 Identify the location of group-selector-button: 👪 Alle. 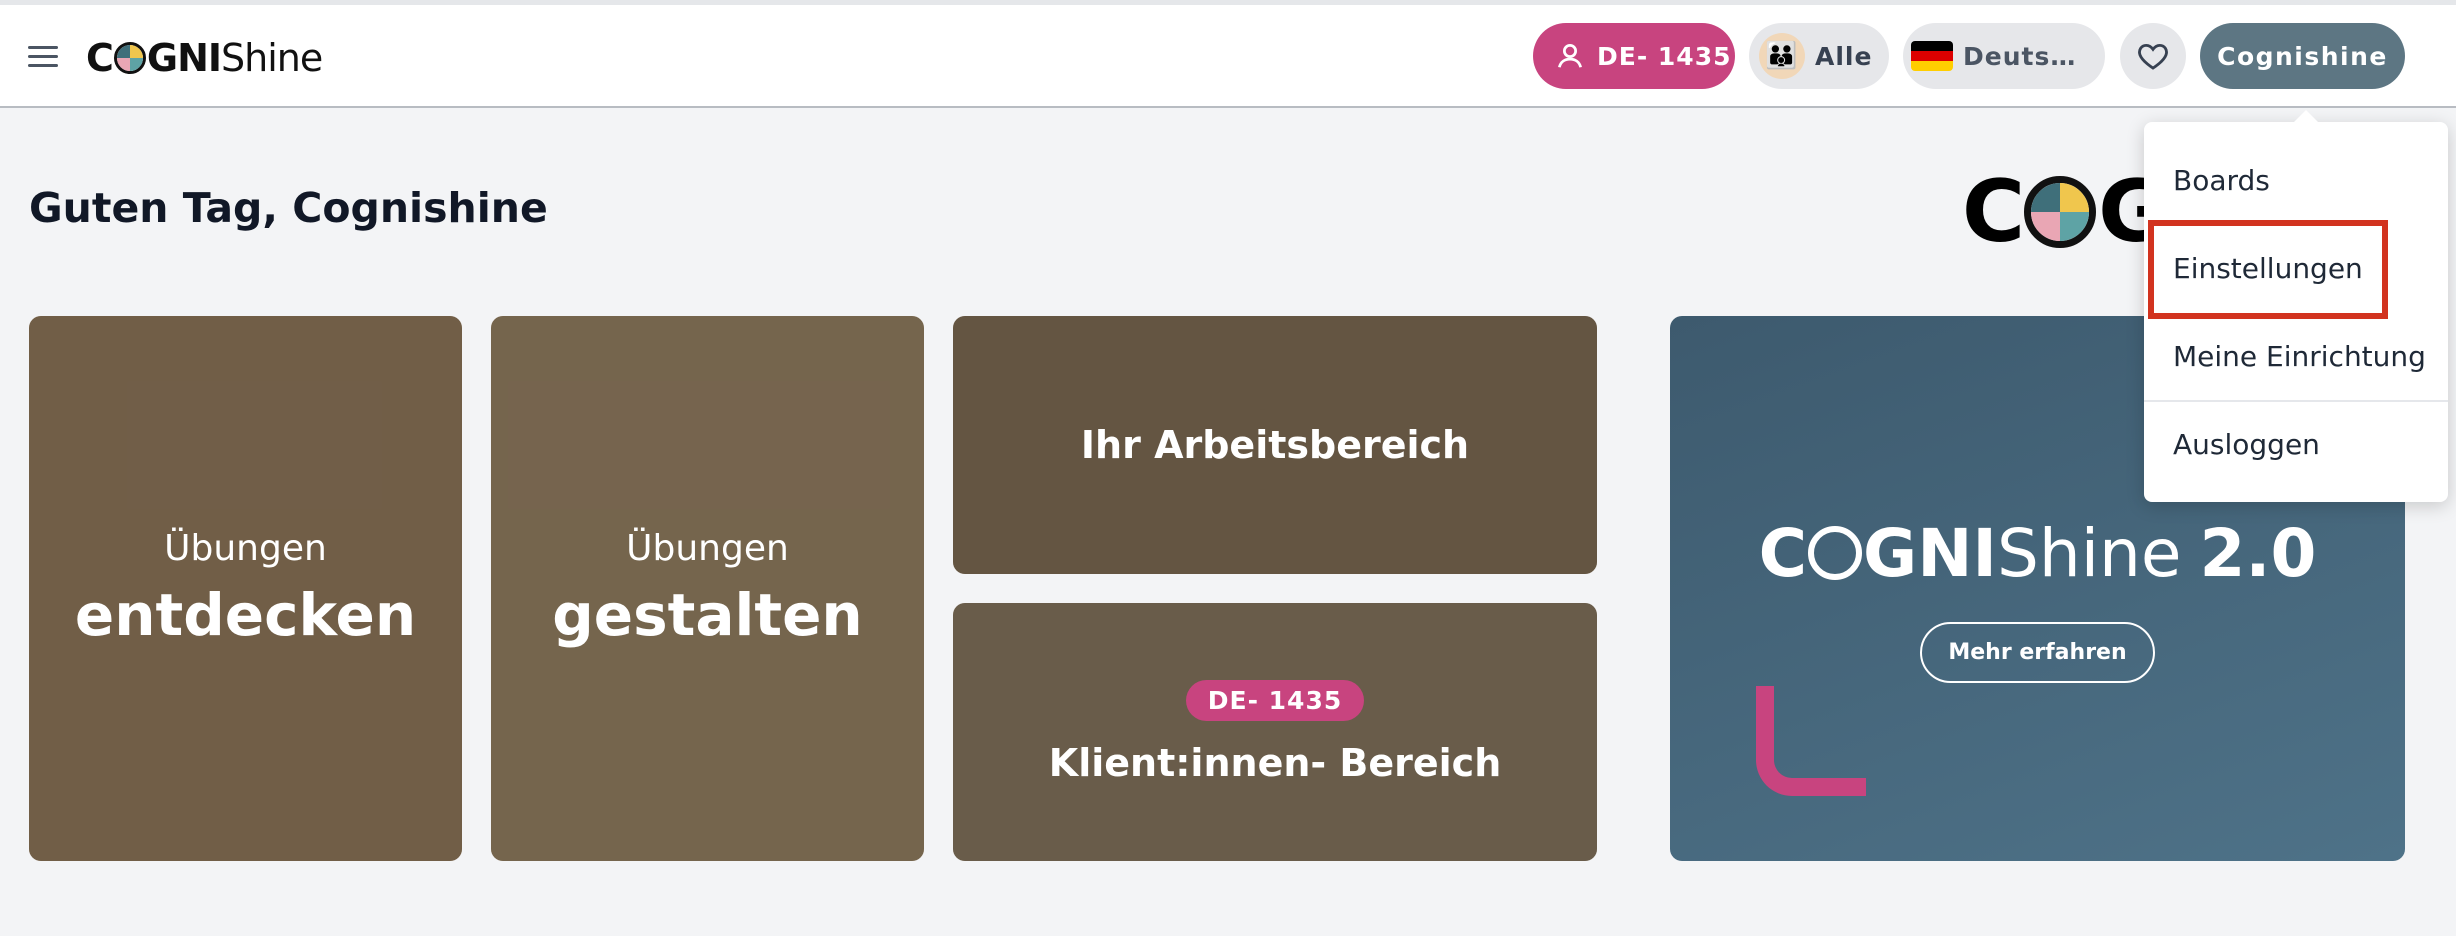
(1819, 56).